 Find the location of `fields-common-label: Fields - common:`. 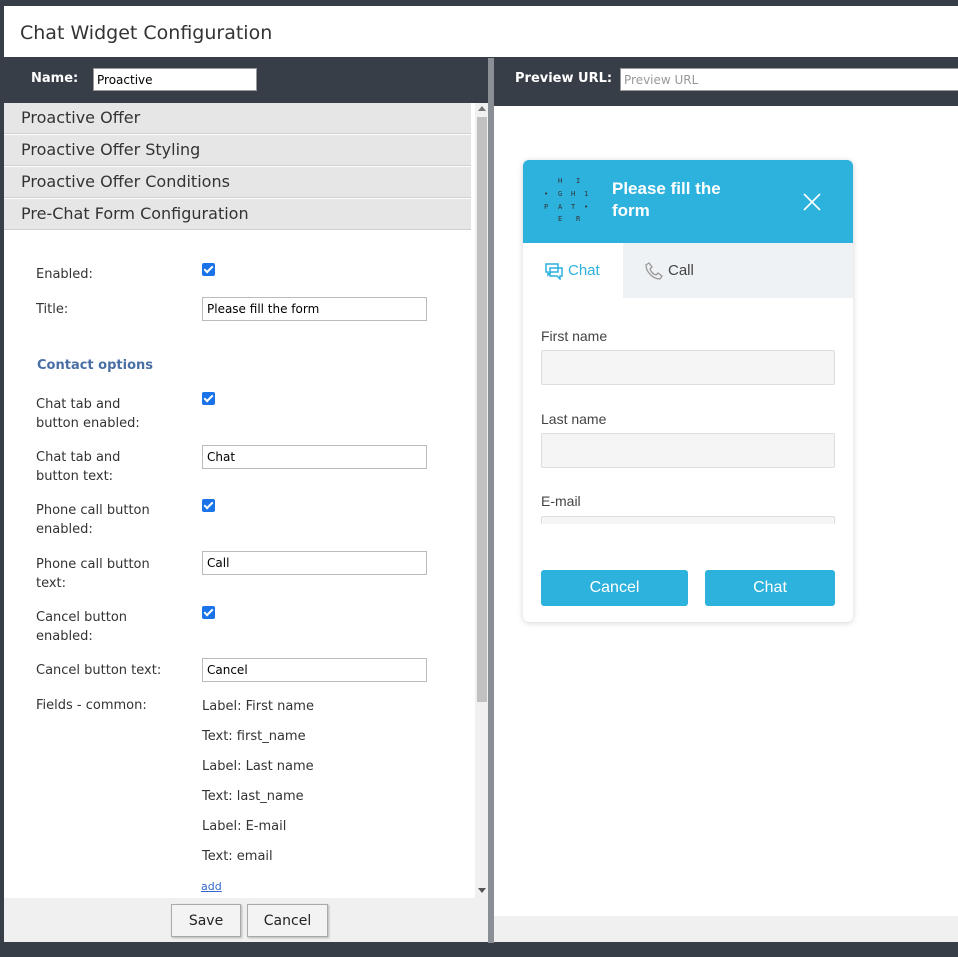

fields-common-label: Fields - common: is located at coordinates (91, 705).